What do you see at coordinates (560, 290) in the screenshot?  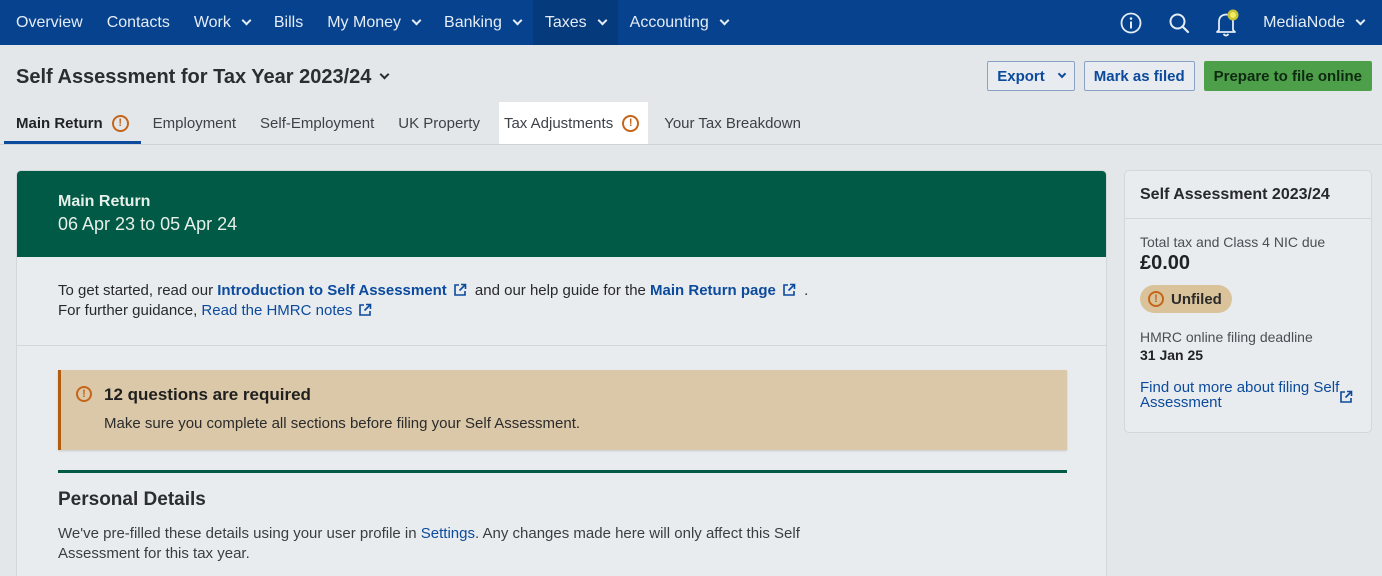 I see `intro-middle: and our help guide for the` at bounding box center [560, 290].